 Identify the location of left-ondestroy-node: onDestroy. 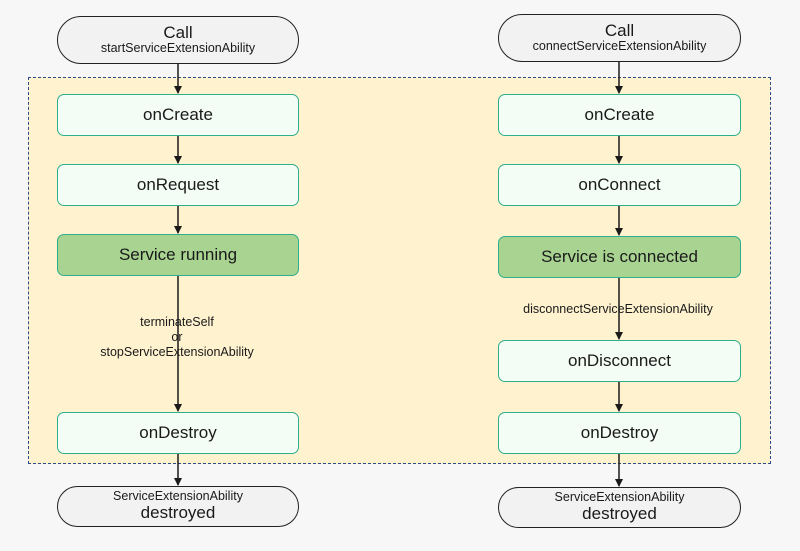
(178, 433).